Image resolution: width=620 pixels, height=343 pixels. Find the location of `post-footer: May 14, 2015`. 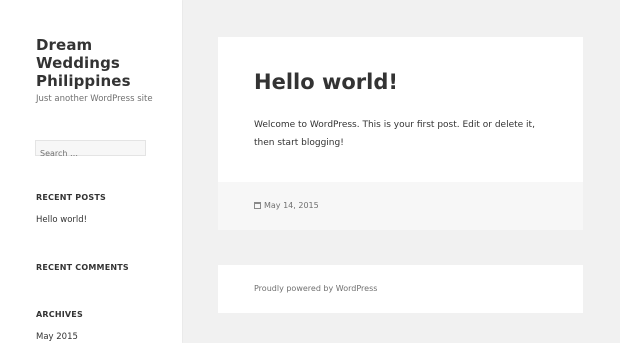

post-footer: May 14, 2015 is located at coordinates (400, 206).